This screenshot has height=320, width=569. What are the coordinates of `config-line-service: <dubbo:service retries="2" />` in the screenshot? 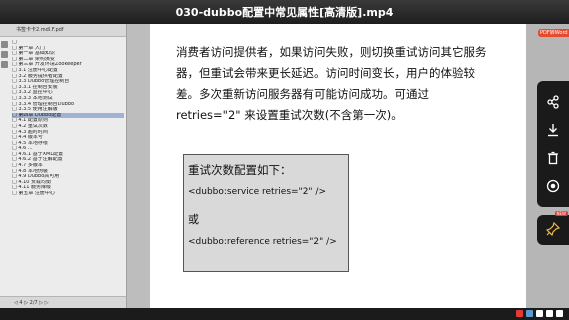 It's located at (257, 192).